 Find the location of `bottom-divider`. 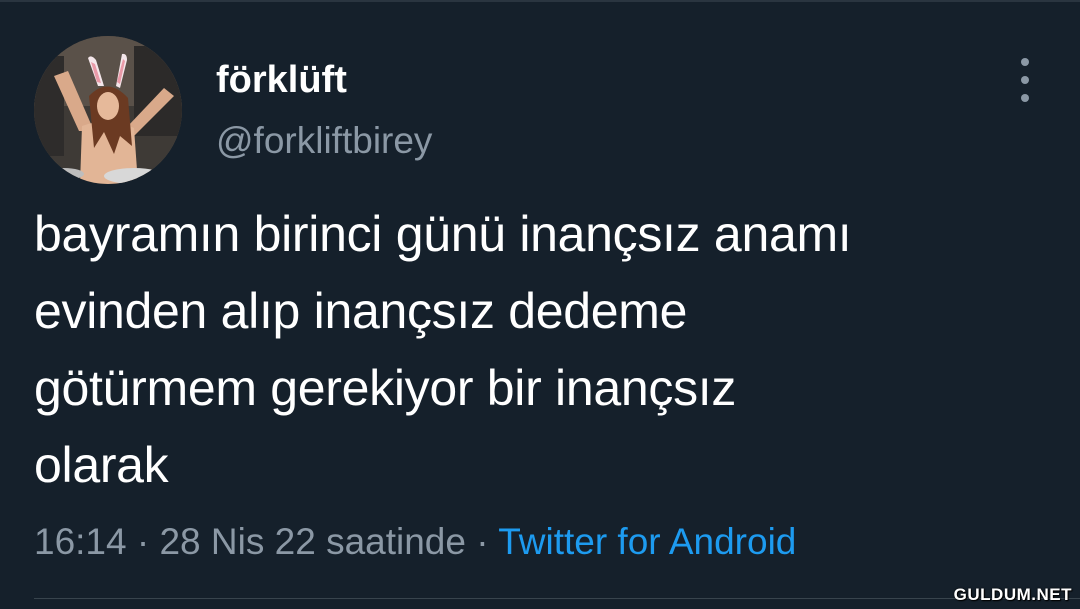

bottom-divider is located at coordinates (557, 598).